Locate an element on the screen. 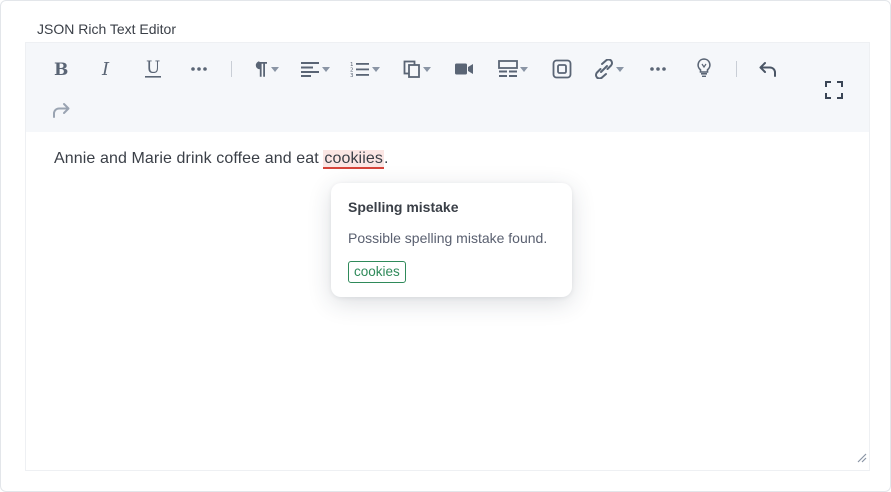  content-text-after: . is located at coordinates (386, 158).